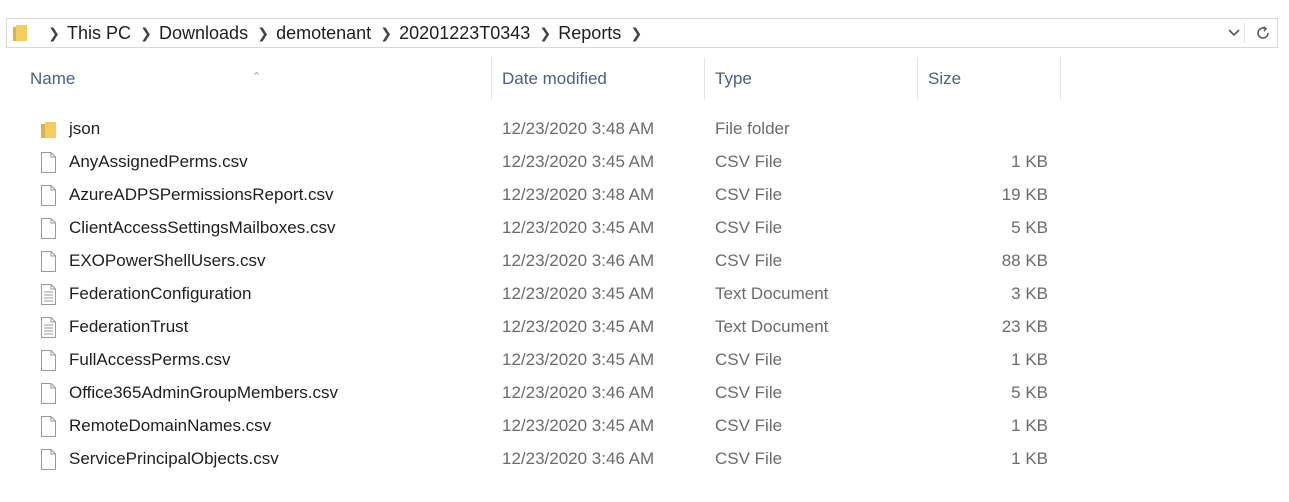 The image size is (1289, 502). Describe the element at coordinates (203, 392) in the screenshot. I see `file-name: Office365AdminGroupMembers.csv` at that location.